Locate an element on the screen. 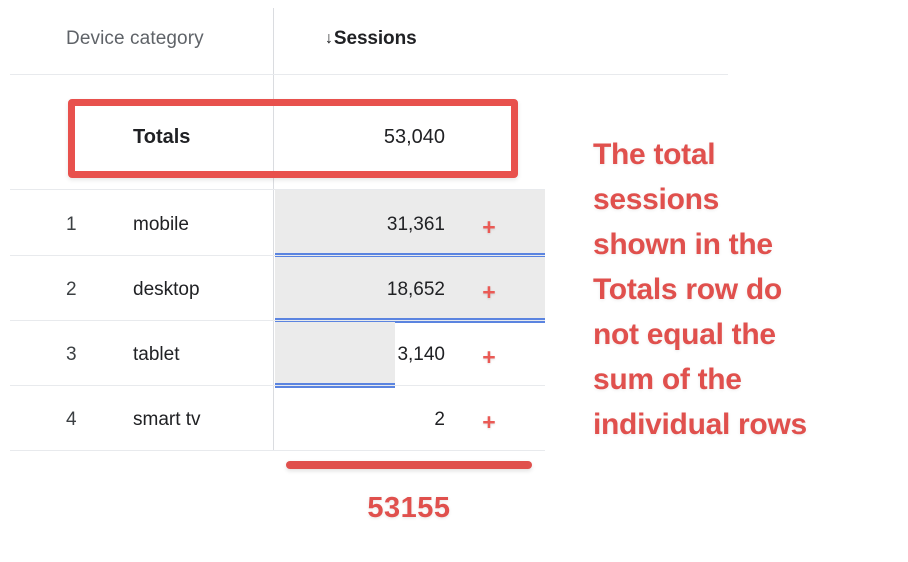 Image resolution: width=908 pixels, height=562 pixels. callout-line: individual rows is located at coordinates (700, 424).